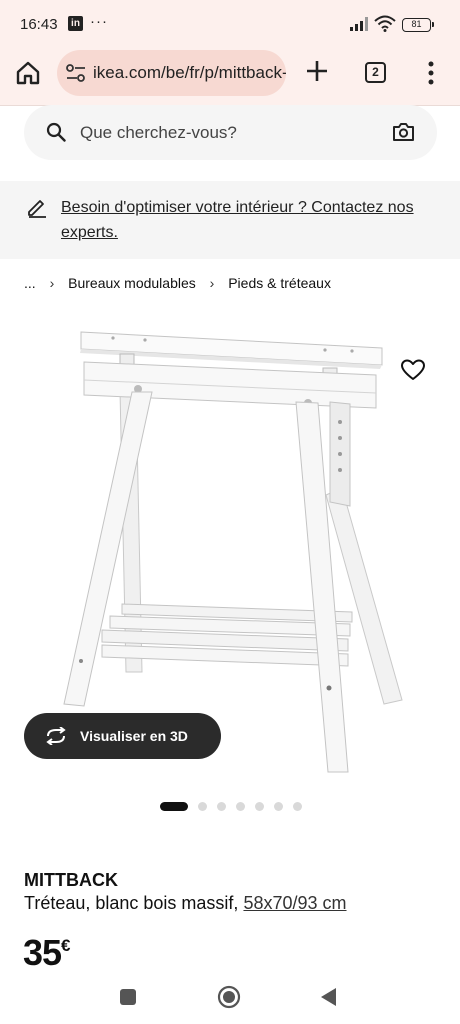 Image resolution: width=460 pixels, height=1024 pixels. Describe the element at coordinates (279, 283) in the screenshot. I see `breadcrumb-item-pieds: Pieds & tréteaux` at that location.